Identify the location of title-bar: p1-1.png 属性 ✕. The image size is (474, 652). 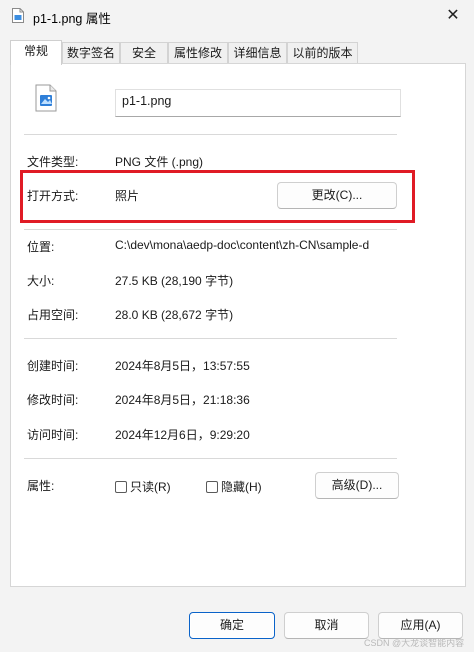
(237, 16).